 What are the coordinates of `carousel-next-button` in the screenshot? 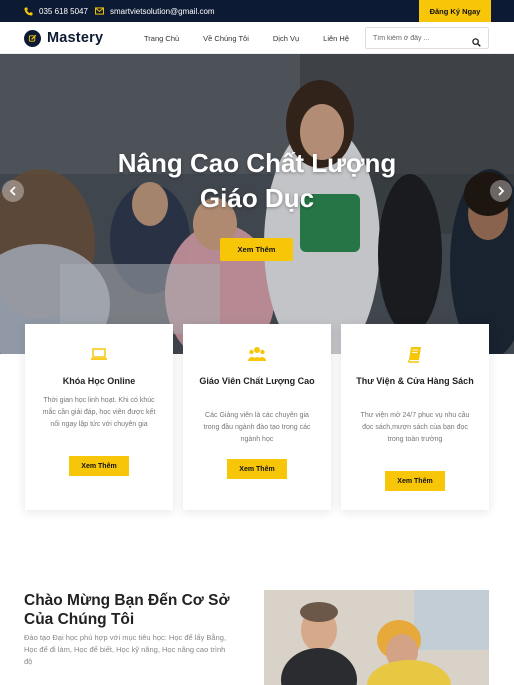 It's located at (501, 191).